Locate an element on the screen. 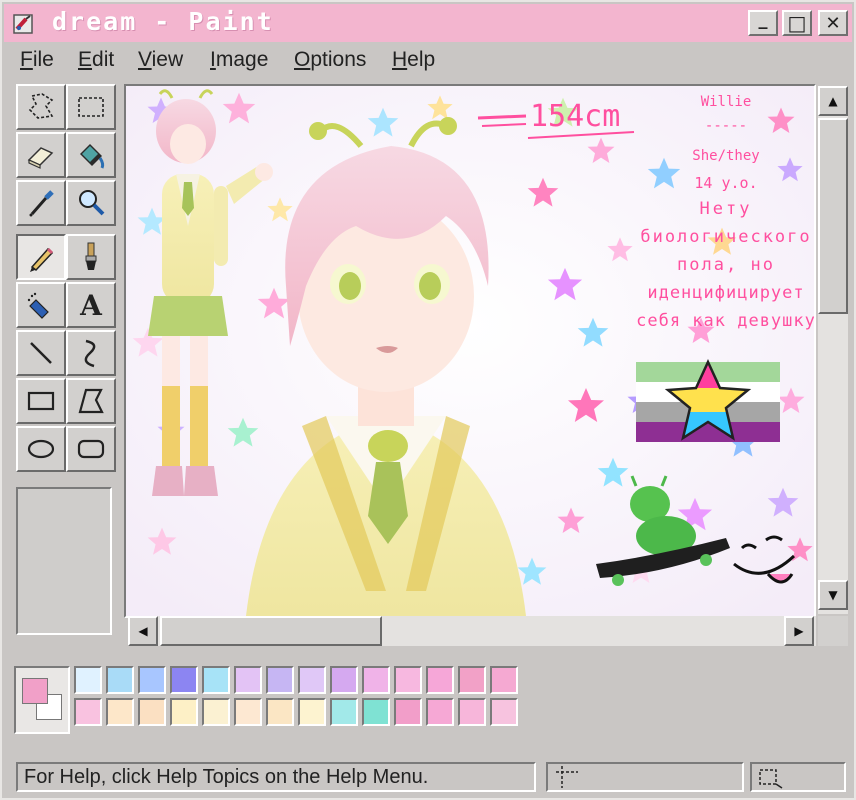  tool-free-form-select is located at coordinates (41, 107).